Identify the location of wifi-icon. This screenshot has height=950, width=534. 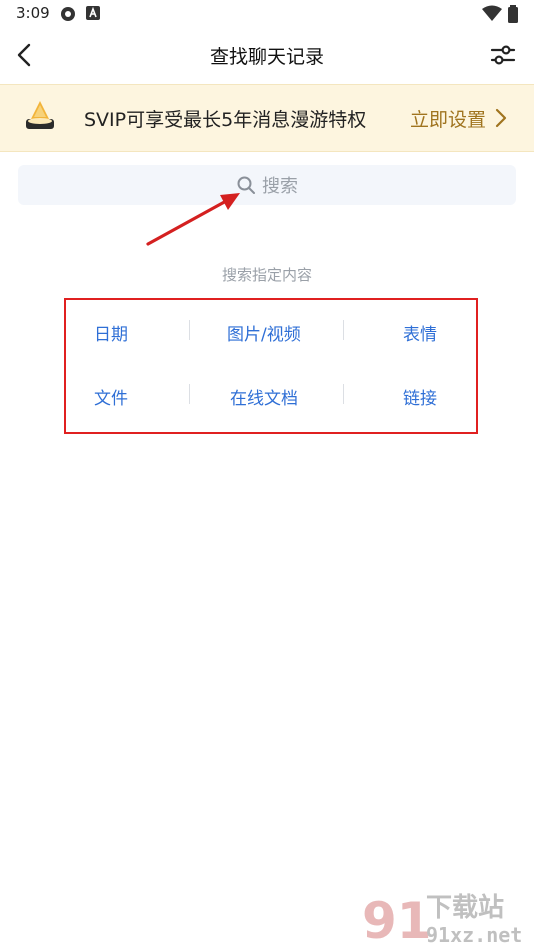
(492, 13).